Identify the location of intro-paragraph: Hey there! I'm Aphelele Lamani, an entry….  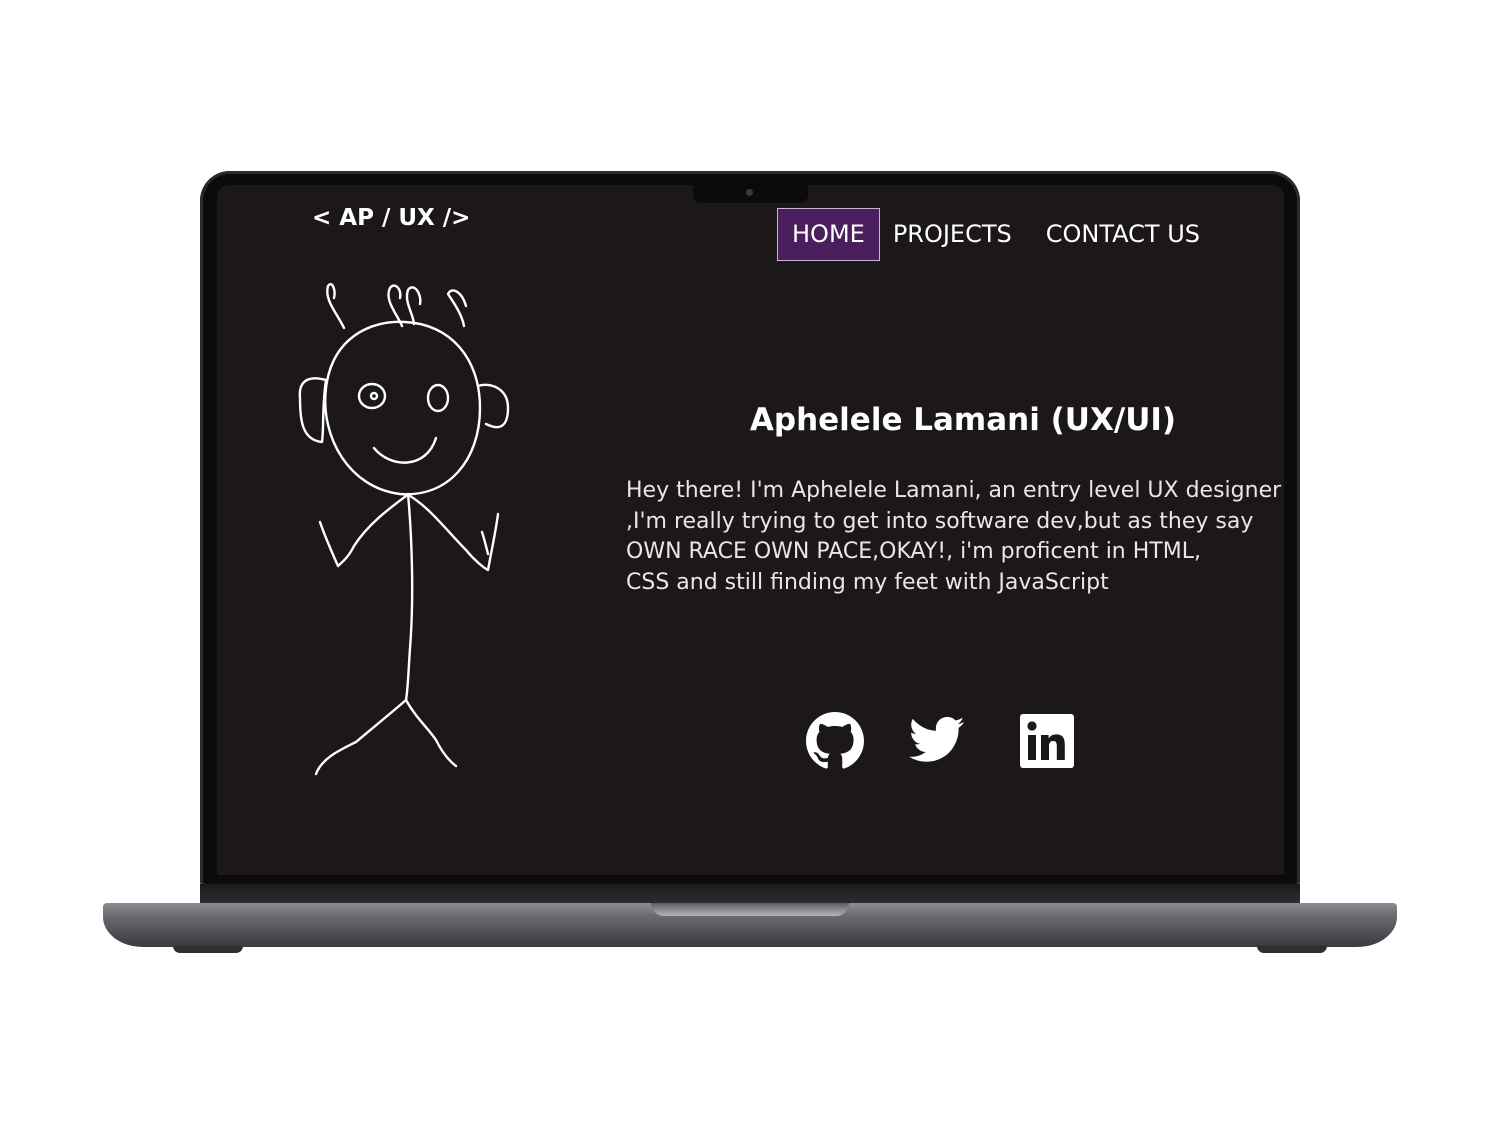
(954, 536).